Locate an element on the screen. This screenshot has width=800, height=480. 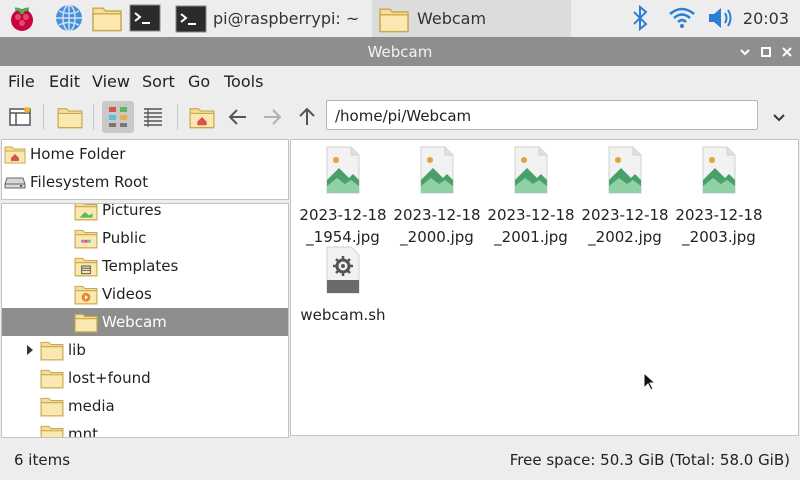
globe-icon is located at coordinates (69, 18).